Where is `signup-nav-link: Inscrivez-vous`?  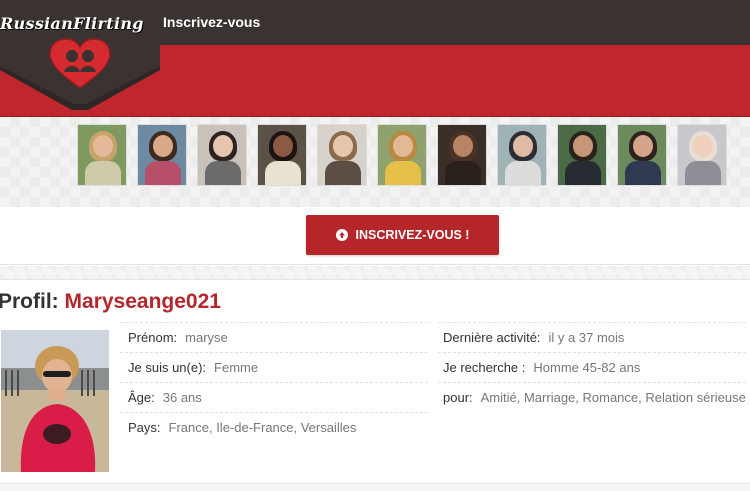 signup-nav-link: Inscrivez-vous is located at coordinates (211, 22).